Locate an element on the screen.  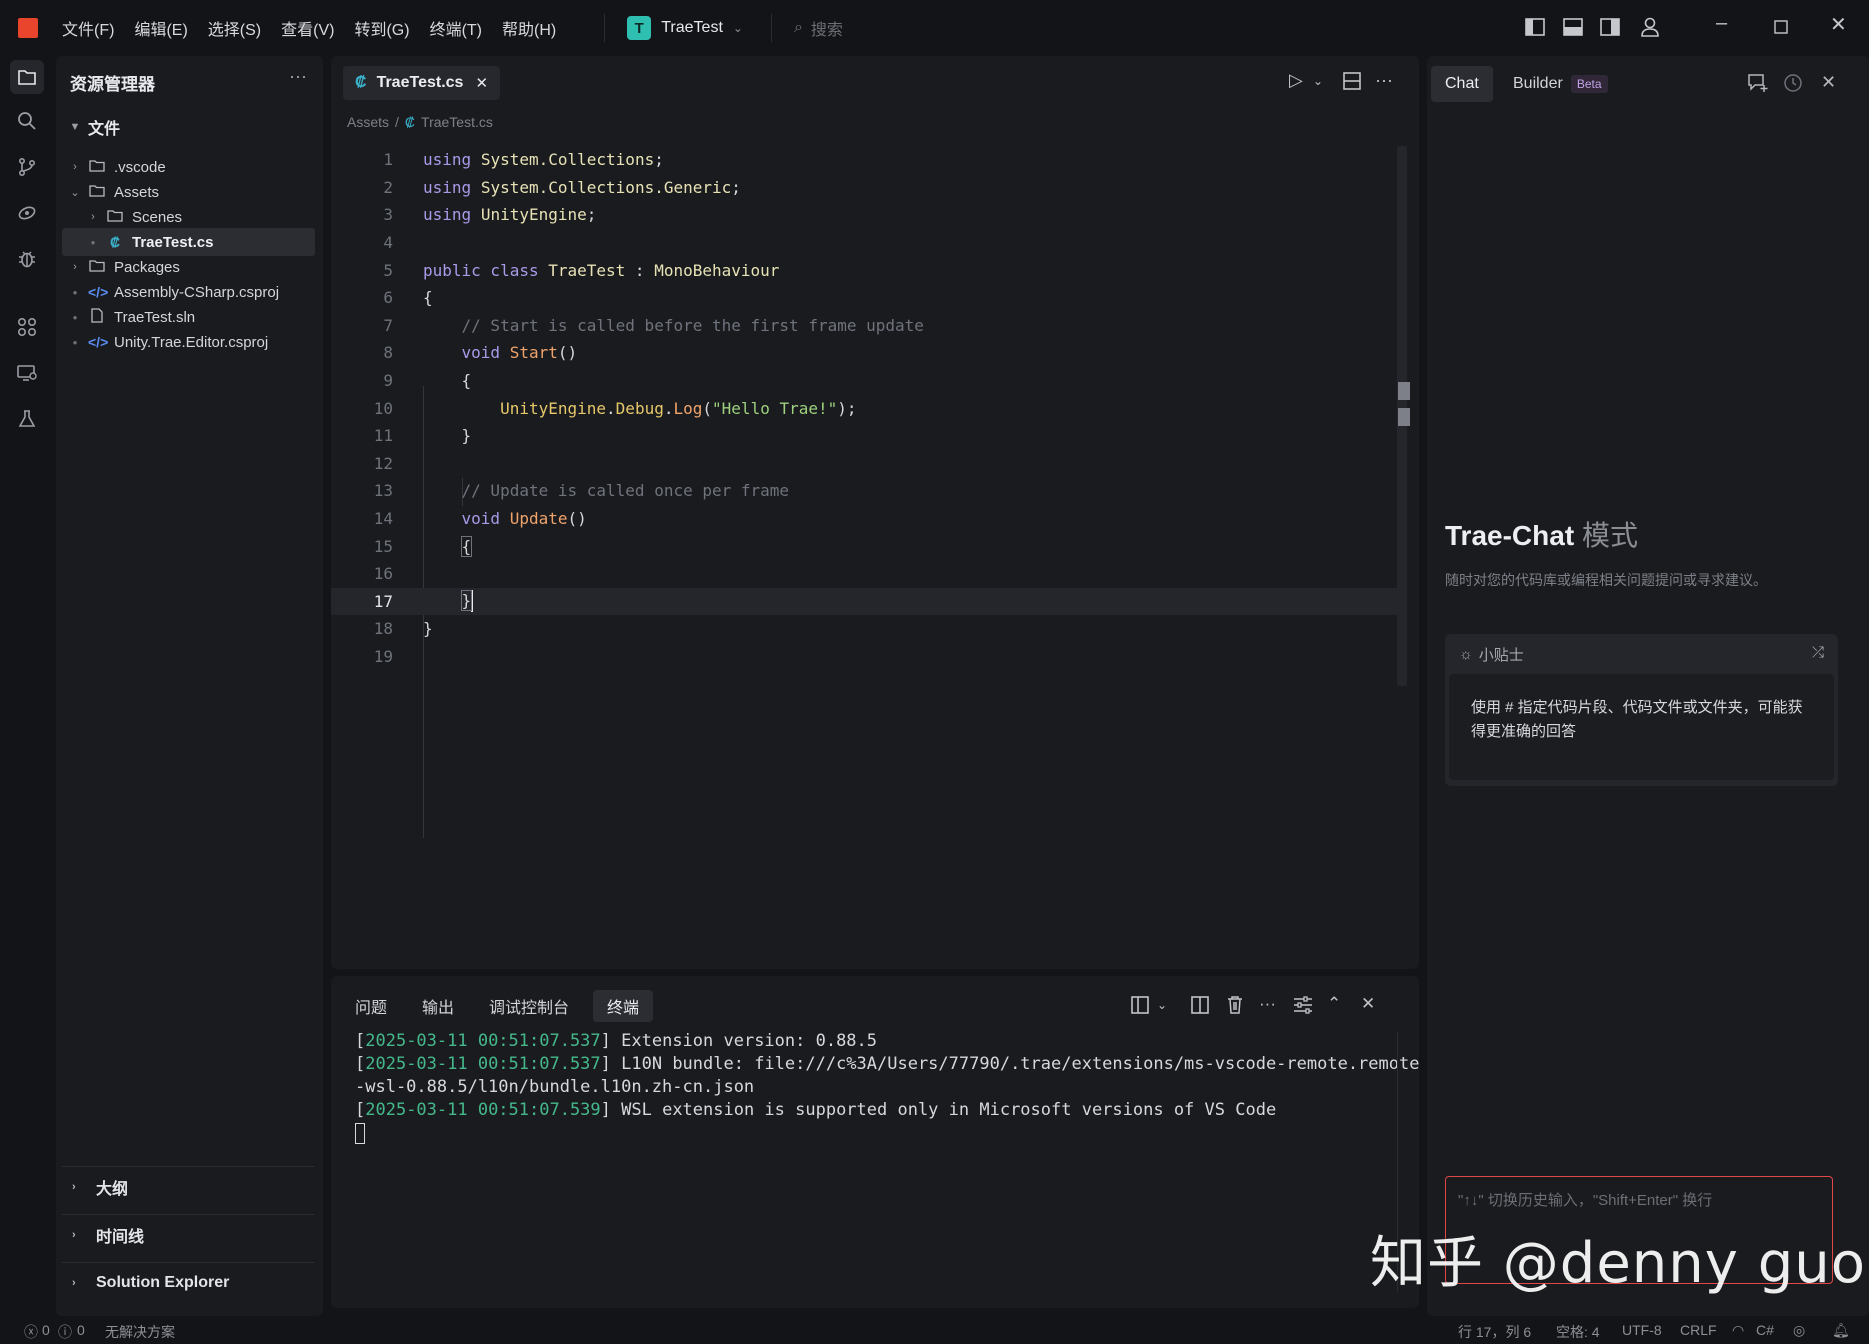
search-placeholder: 搜索 is located at coordinates (826, 30).